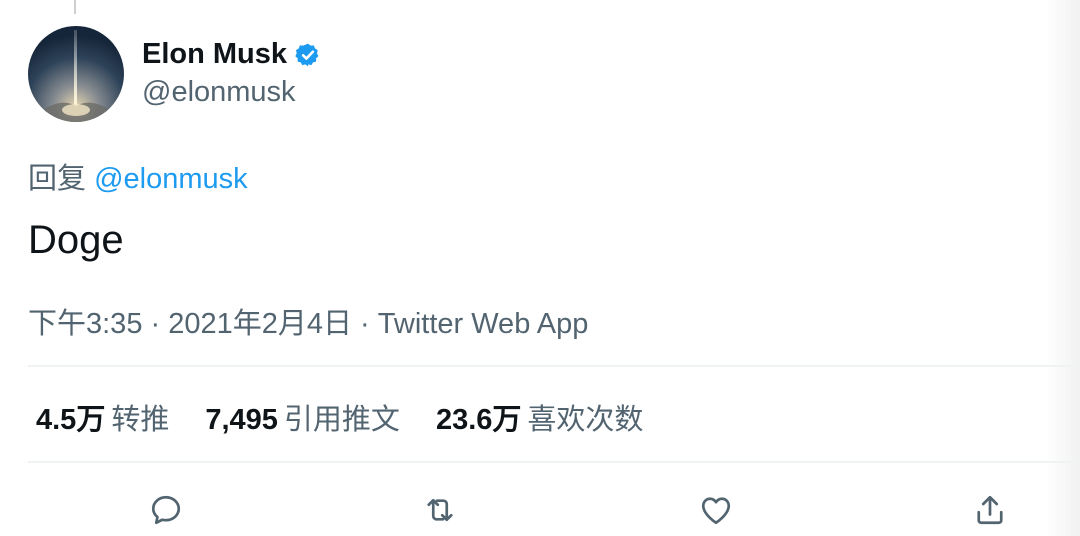  I want to click on reply-button, so click(166, 510).